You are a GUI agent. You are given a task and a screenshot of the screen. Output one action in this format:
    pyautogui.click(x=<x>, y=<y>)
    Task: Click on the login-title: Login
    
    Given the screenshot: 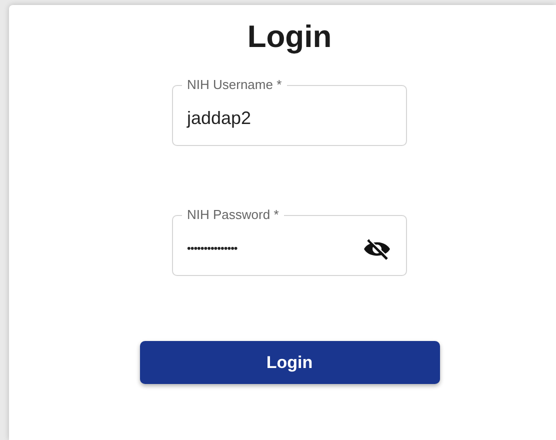 What is the action you would take?
    pyautogui.click(x=289, y=37)
    